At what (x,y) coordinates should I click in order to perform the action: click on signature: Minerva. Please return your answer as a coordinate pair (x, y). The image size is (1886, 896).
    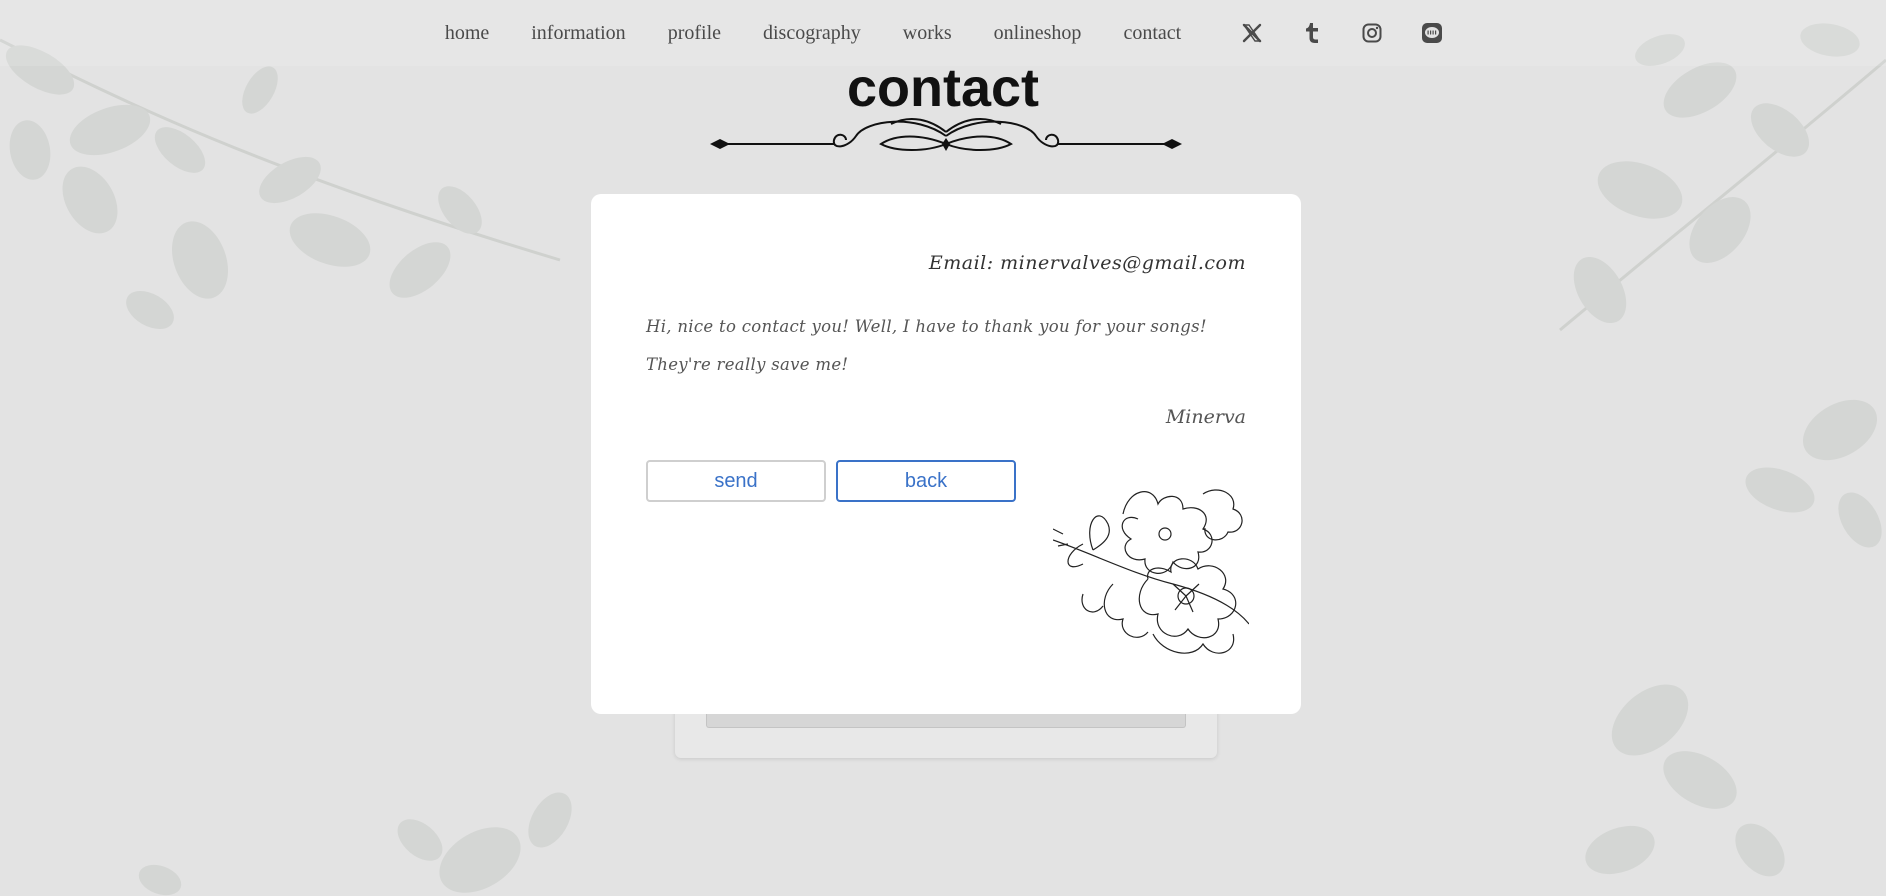
    Looking at the image, I should click on (1205, 417).